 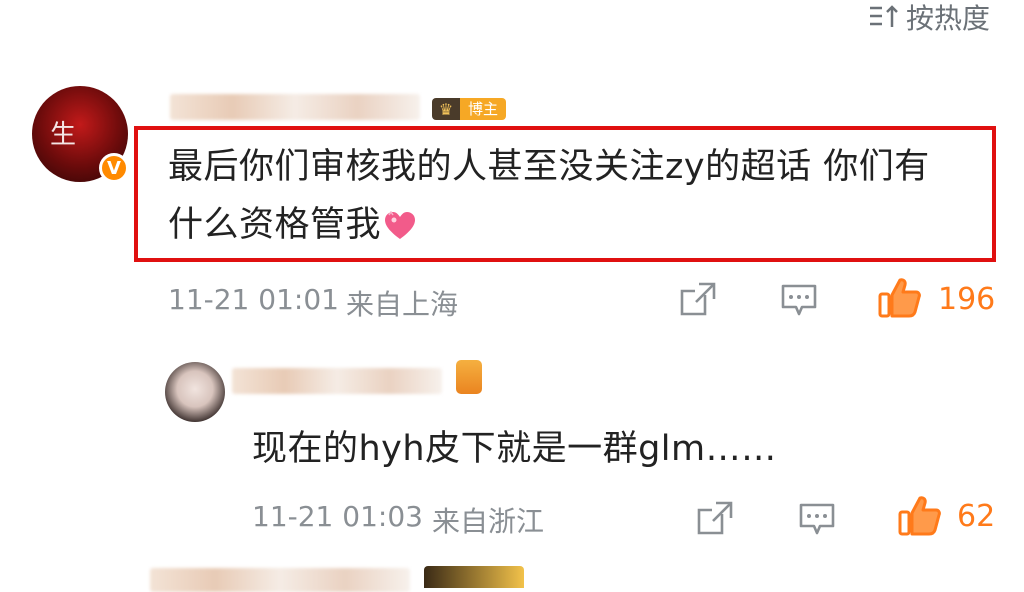 What do you see at coordinates (883, 16) in the screenshot?
I see `sort-icon` at bounding box center [883, 16].